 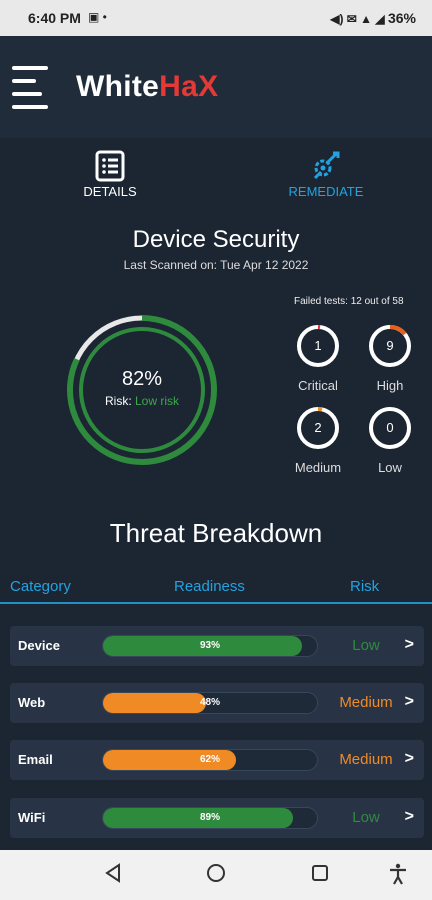 I want to click on readiness-value: 48%, so click(x=209, y=702).